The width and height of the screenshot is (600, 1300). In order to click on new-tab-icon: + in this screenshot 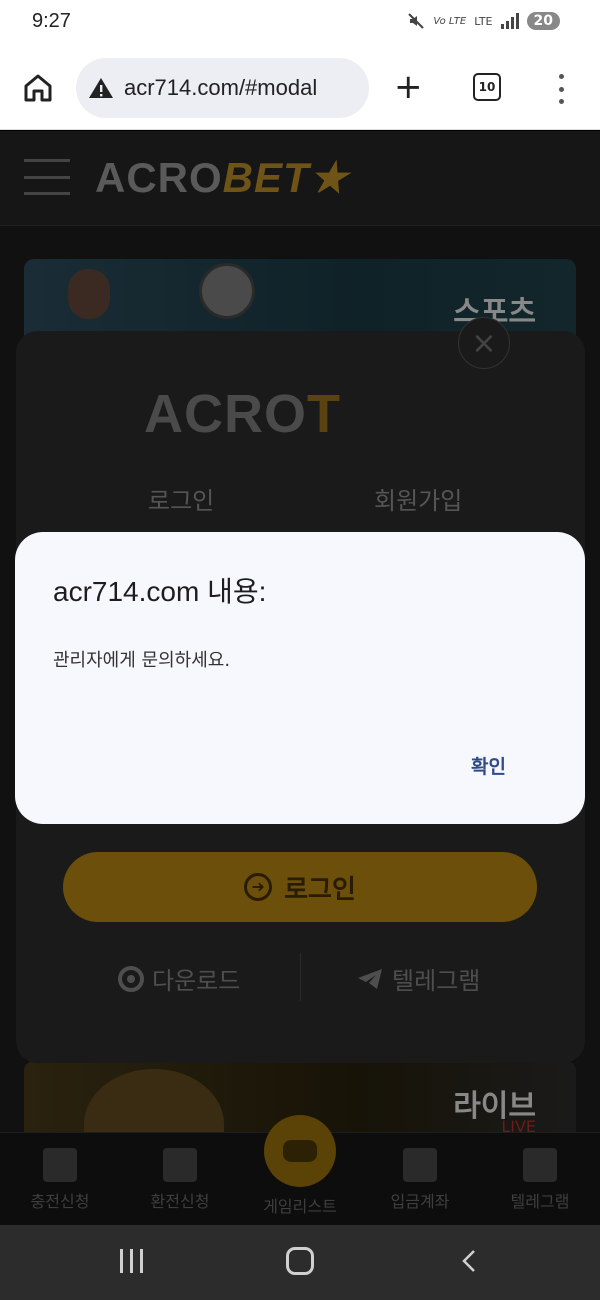, I will do `click(408, 87)`.